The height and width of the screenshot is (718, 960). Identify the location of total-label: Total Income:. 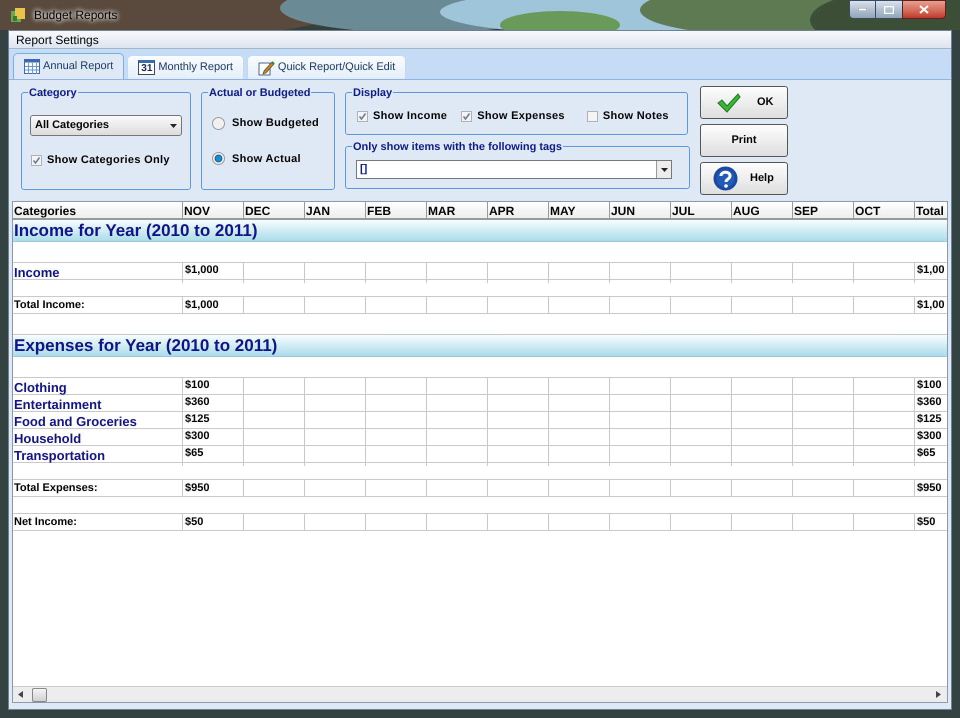
(49, 305).